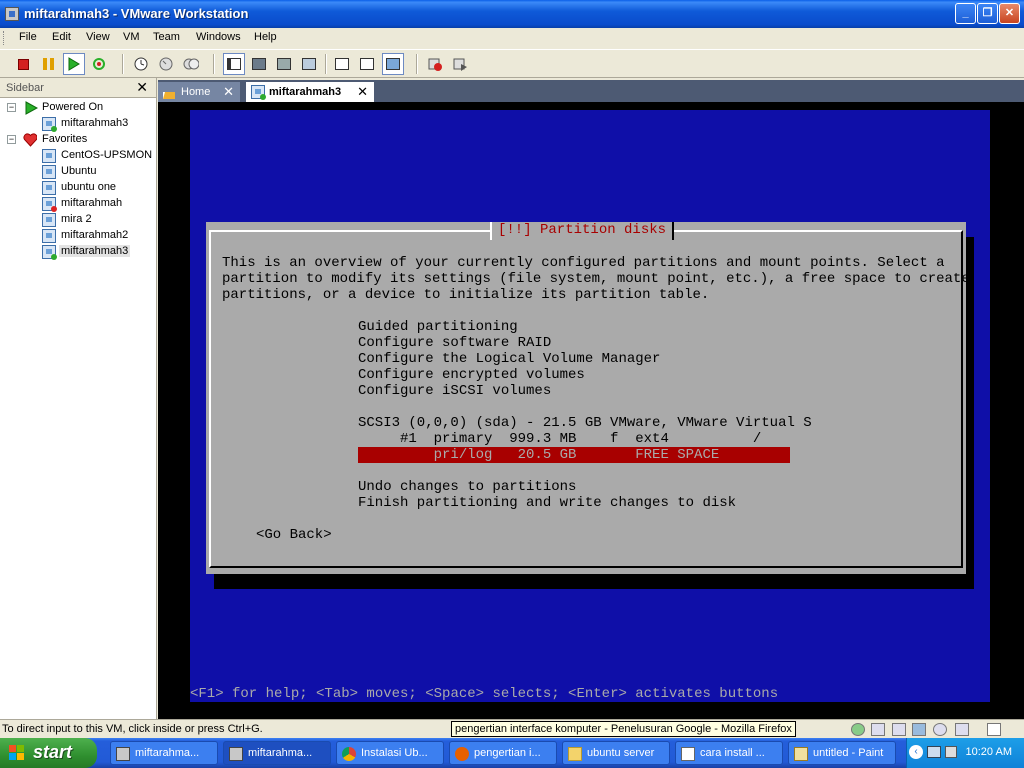 Image resolution: width=1024 pixels, height=768 pixels. I want to click on clock: 10:20 AM, so click(989, 752).